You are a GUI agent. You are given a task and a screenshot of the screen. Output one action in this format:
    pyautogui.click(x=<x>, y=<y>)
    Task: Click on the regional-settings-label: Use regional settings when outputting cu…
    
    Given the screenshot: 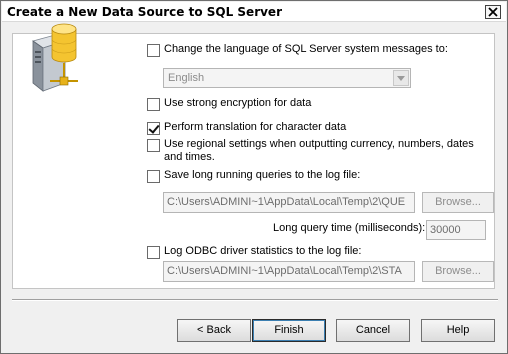 What is the action you would take?
    pyautogui.click(x=319, y=150)
    